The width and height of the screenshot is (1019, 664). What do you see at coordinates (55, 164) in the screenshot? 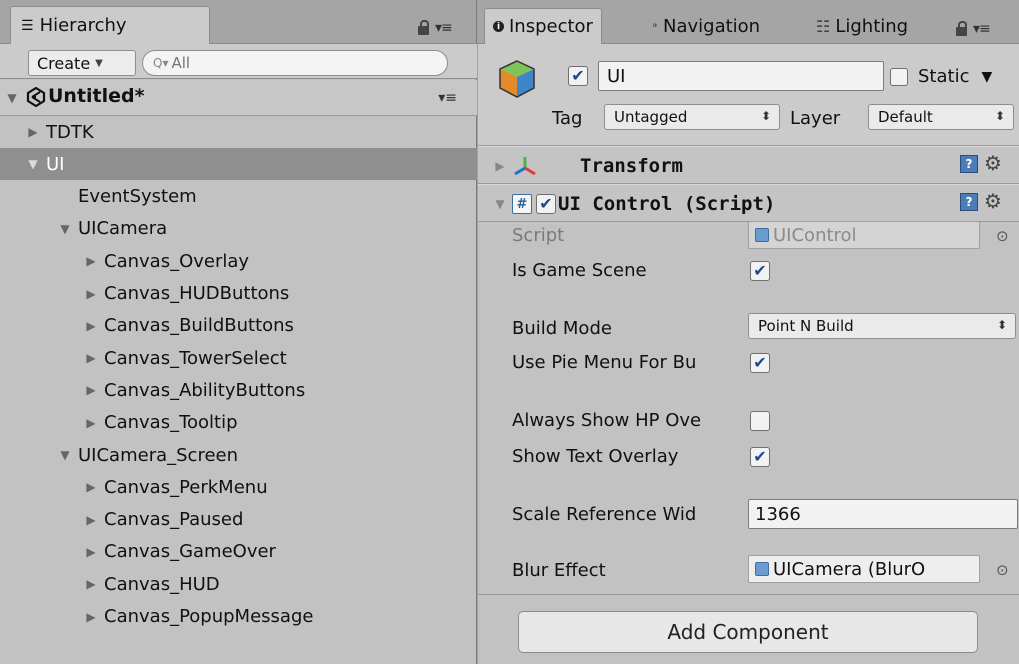
I see `hierarchy-item-label: UI` at bounding box center [55, 164].